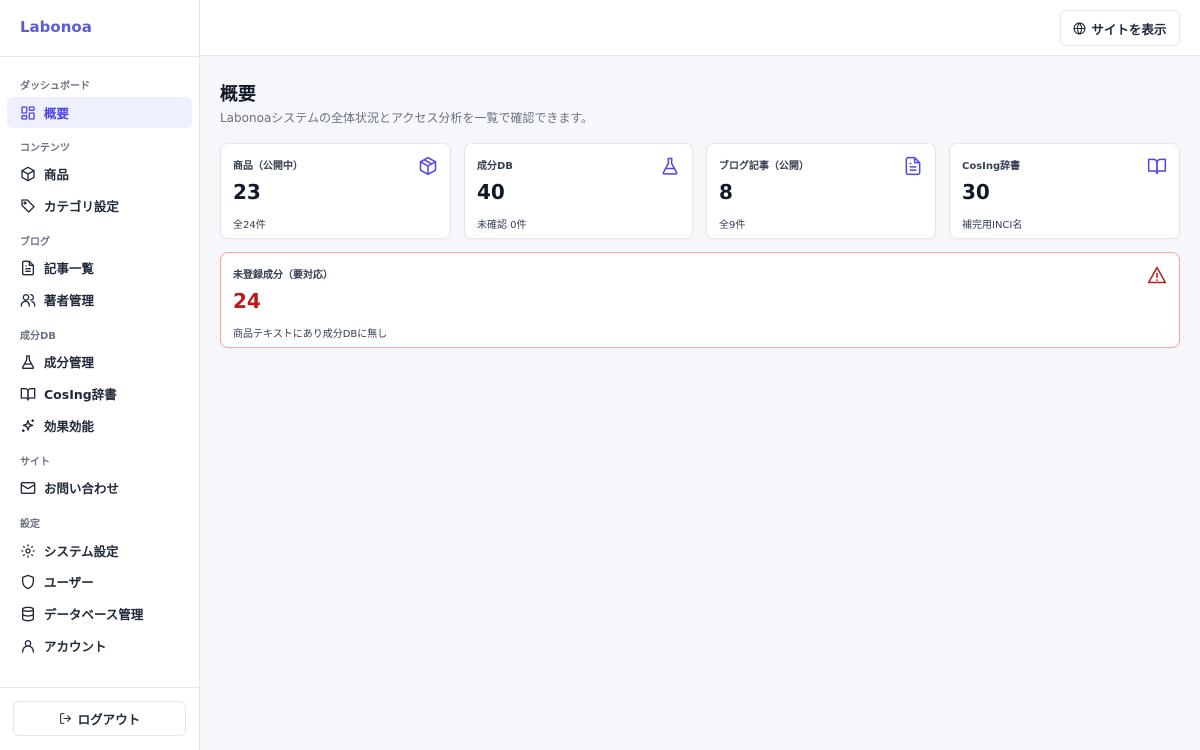 The width and height of the screenshot is (1200, 750). What do you see at coordinates (75, 646) in the screenshot?
I see `sidebar-item-label: アカウント` at bounding box center [75, 646].